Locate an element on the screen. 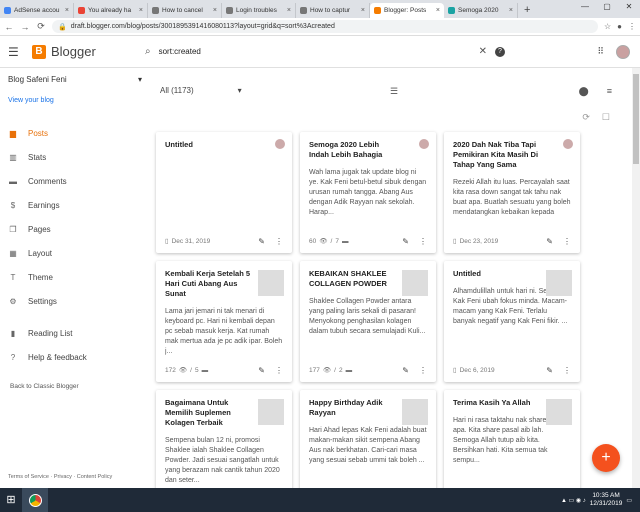 This screenshot has height=512, width=640. post-title: KEBAIKAN SHAKLEE COLLAGEN POWDER is located at coordinates (354, 279).